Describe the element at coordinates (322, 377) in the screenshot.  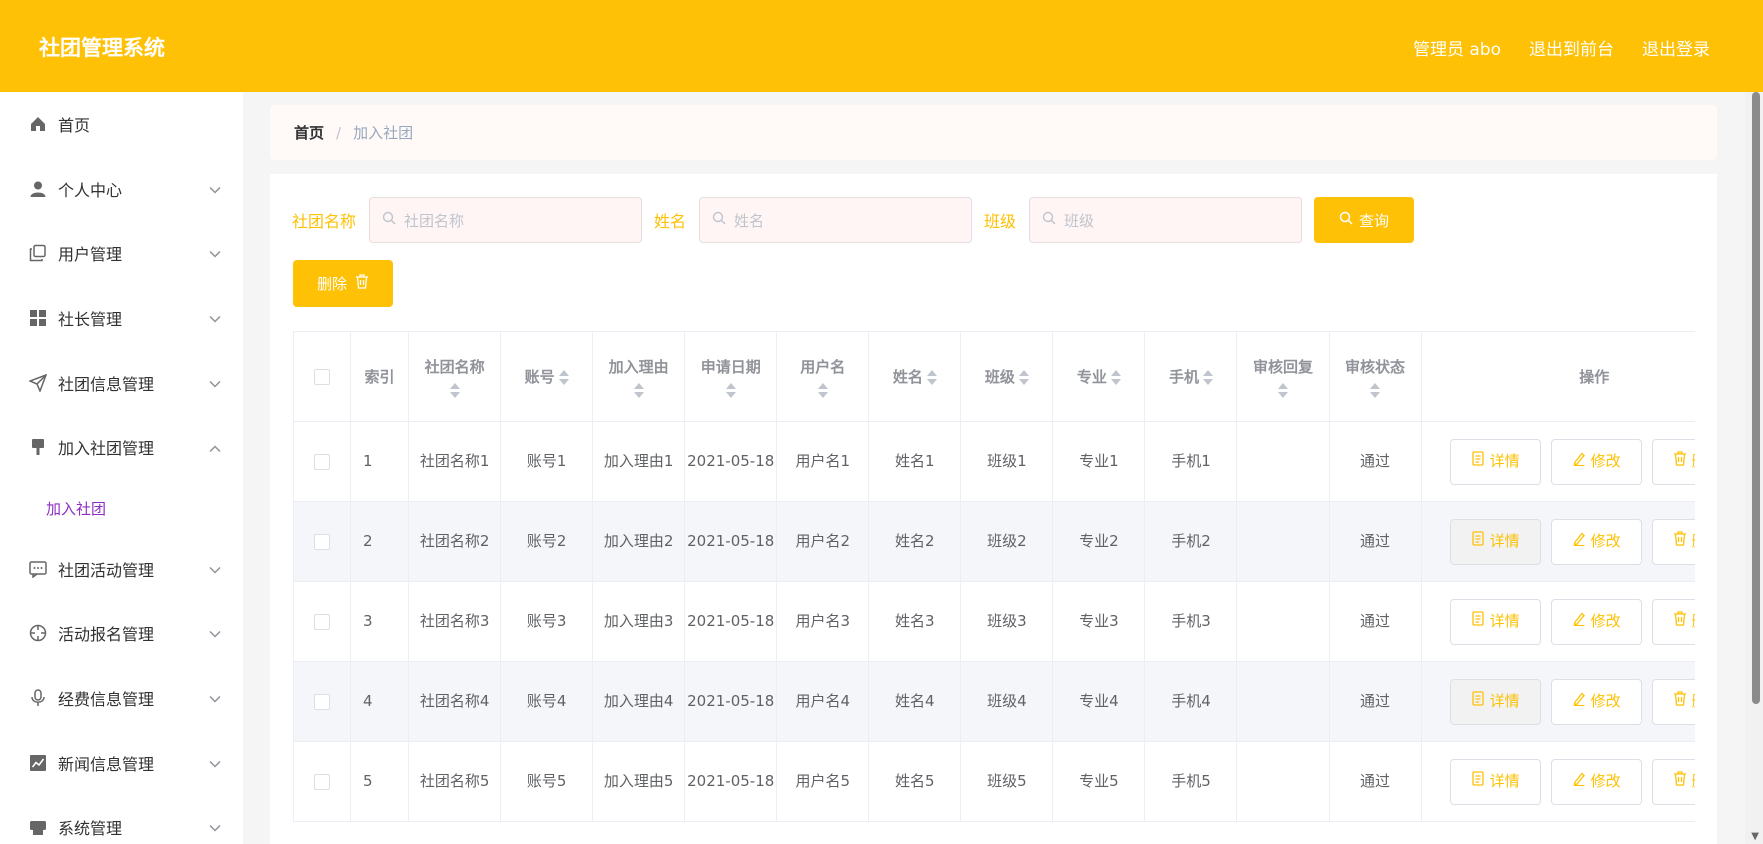
I see `select-all-checkbox` at that location.